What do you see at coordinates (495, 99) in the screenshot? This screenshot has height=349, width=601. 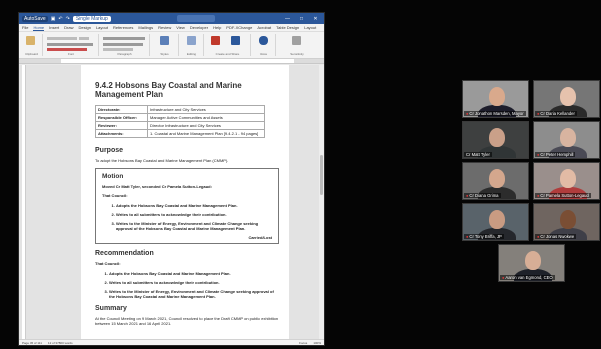 I see `participant-tile: ● Cr Jonathon Marsden, Mayor` at bounding box center [495, 99].